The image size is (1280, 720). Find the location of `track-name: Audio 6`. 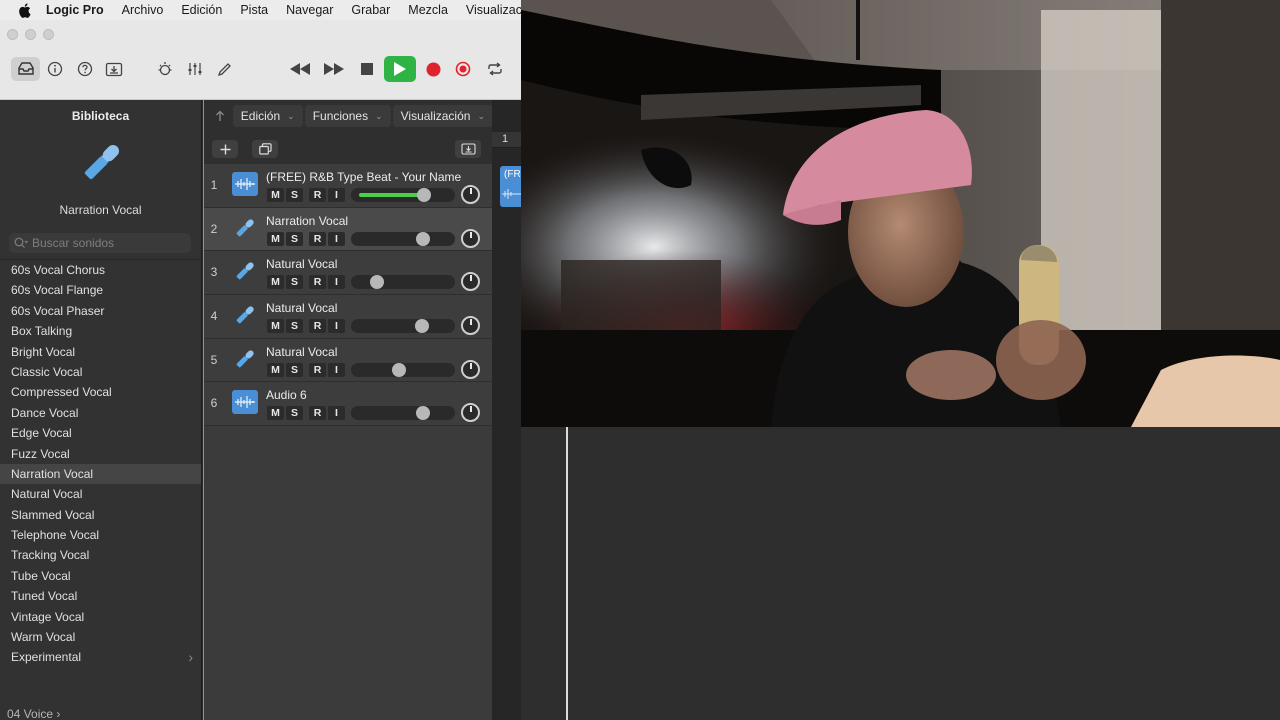

track-name: Audio 6 is located at coordinates (286, 395).